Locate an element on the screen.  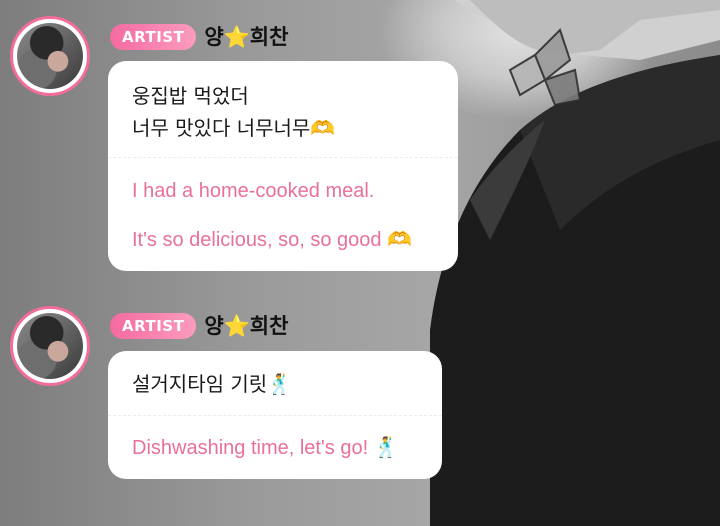
original-text-line: 설거지타임 기릿🕺 is located at coordinates (212, 384).